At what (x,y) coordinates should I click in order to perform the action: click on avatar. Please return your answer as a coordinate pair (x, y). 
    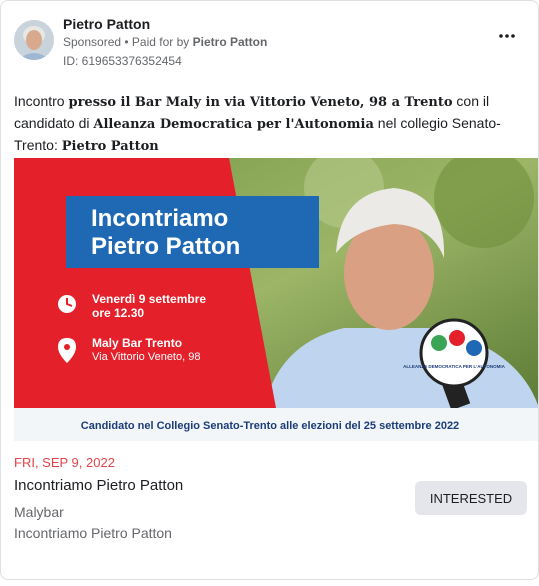
    Looking at the image, I should click on (34, 40).